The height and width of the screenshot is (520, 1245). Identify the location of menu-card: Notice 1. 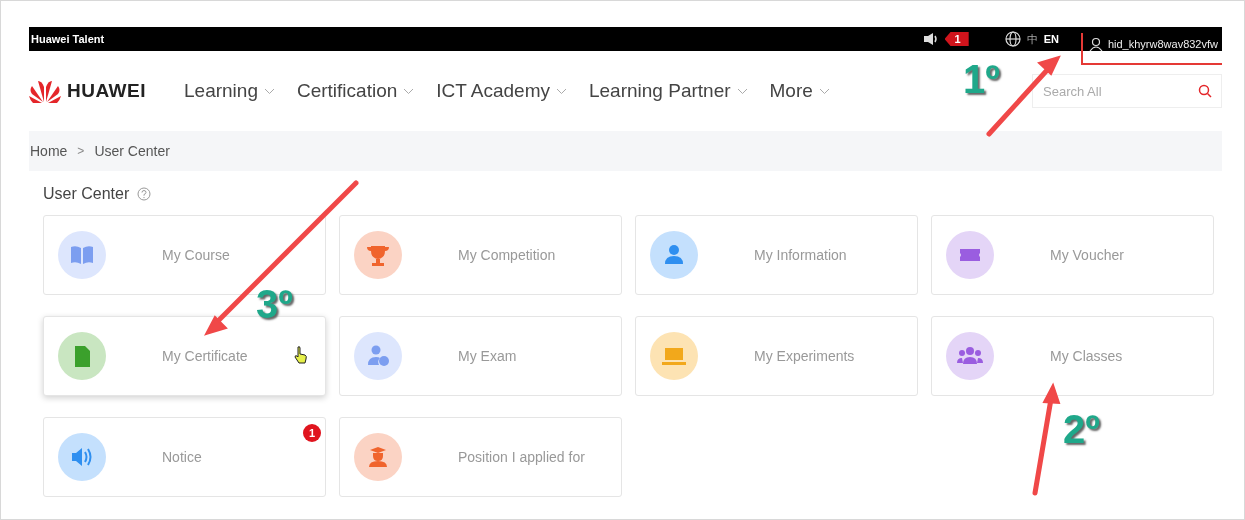
(184, 457).